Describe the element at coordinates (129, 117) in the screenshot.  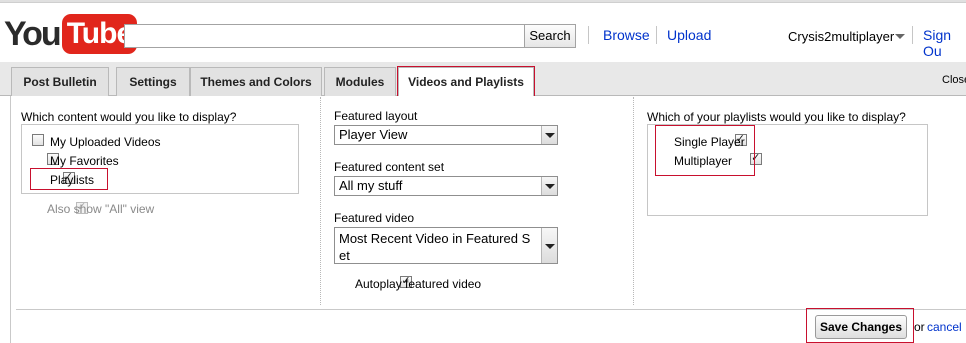
I see `content-question: Which content would you like to display?` at that location.